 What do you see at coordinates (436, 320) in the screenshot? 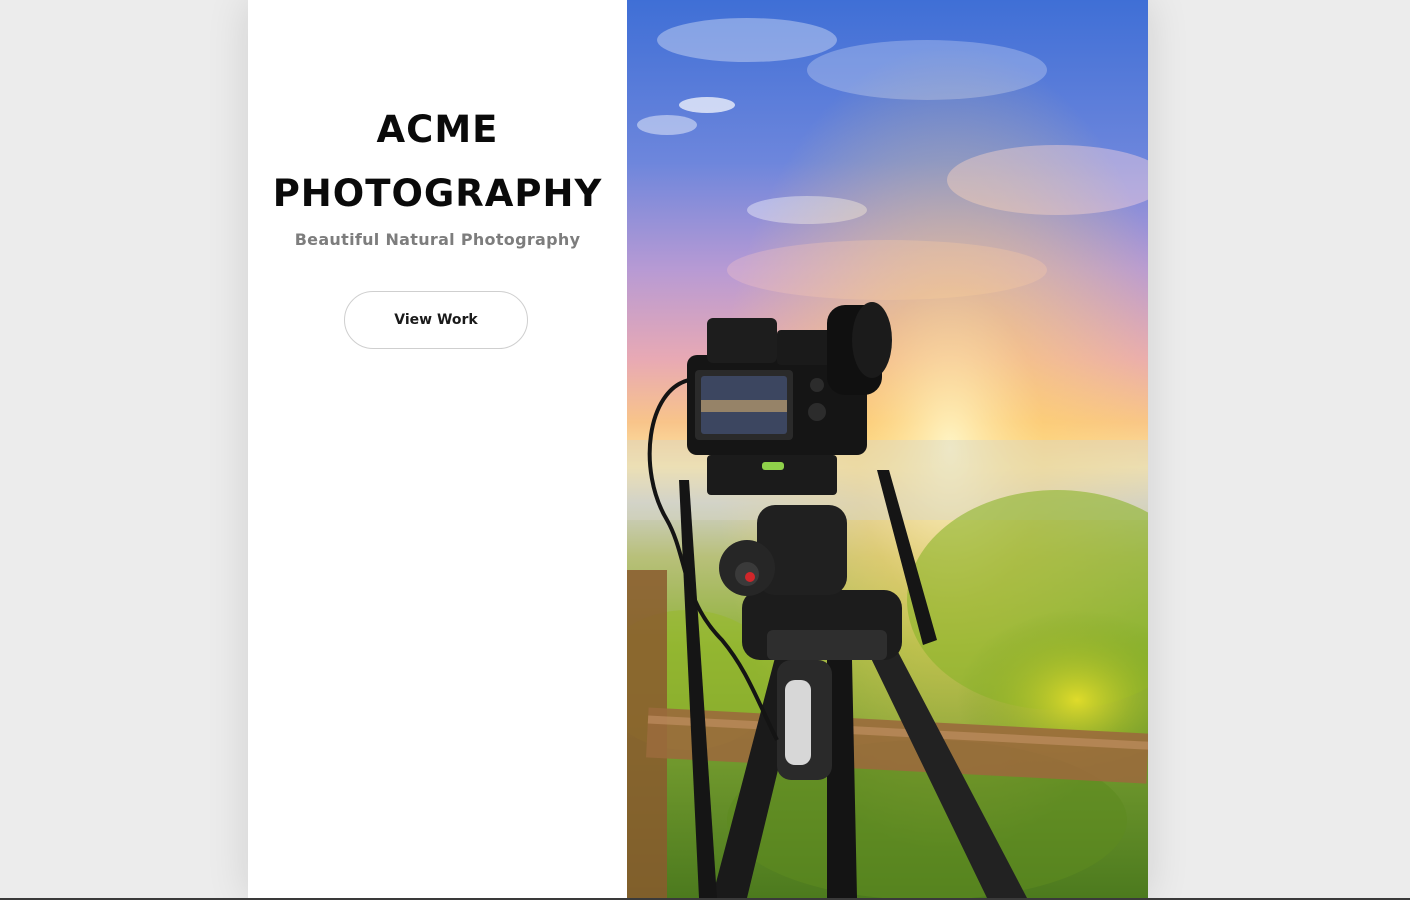
I see `view-work-button: View Work` at bounding box center [436, 320].